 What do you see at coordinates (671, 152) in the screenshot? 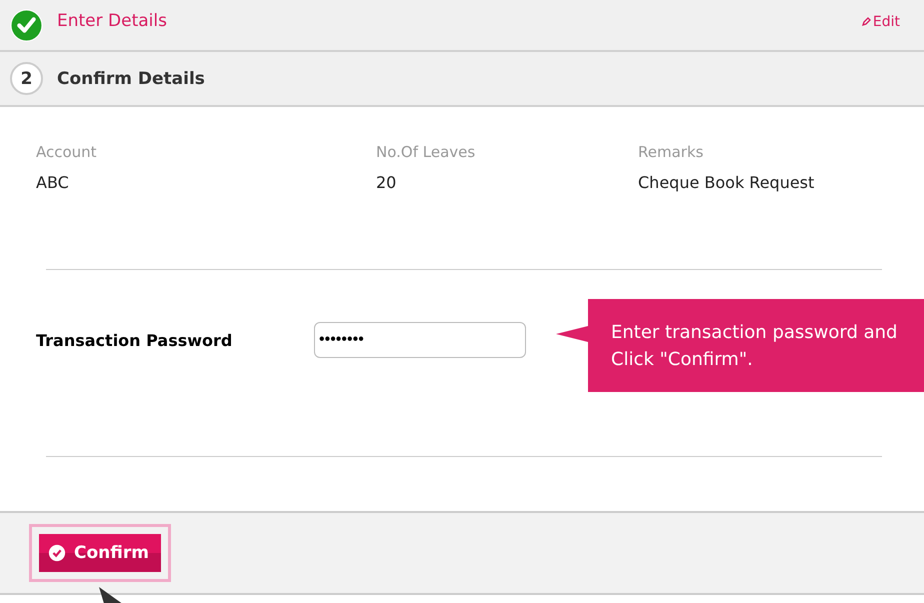
I see `field-label: Remarks` at bounding box center [671, 152].